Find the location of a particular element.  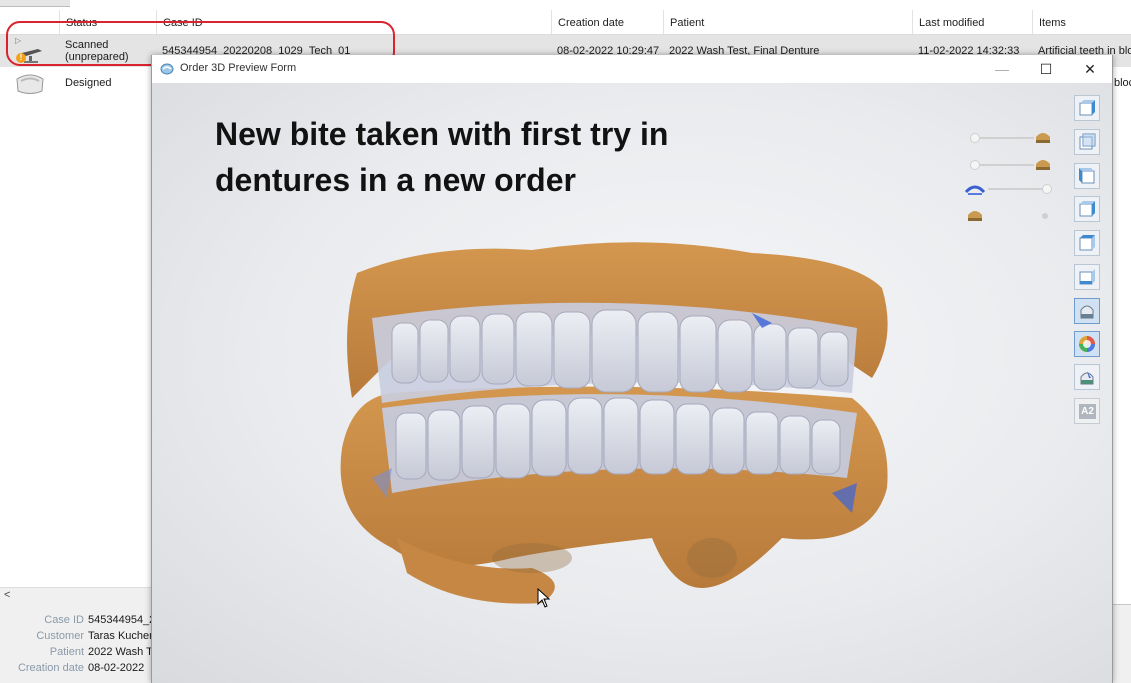

cube-right-icon is located at coordinates (1087, 209).